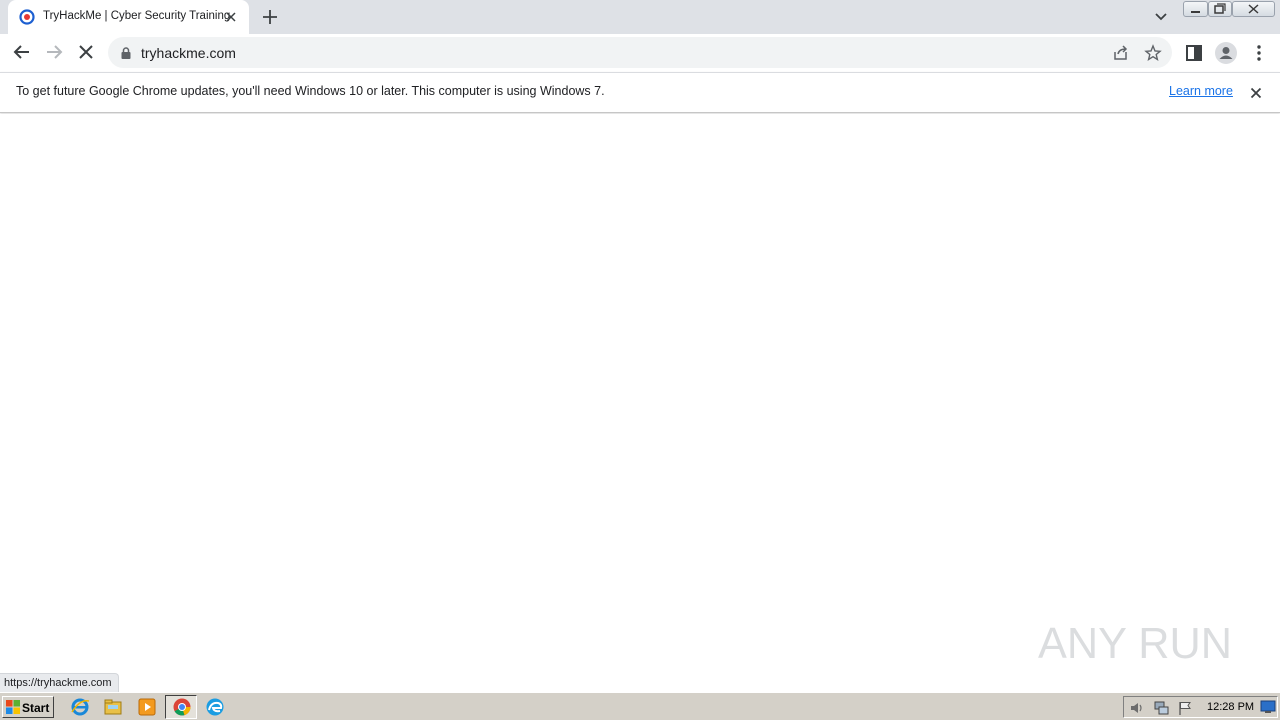  What do you see at coordinates (1268, 707) in the screenshot?
I see `show-desktop-icon` at bounding box center [1268, 707].